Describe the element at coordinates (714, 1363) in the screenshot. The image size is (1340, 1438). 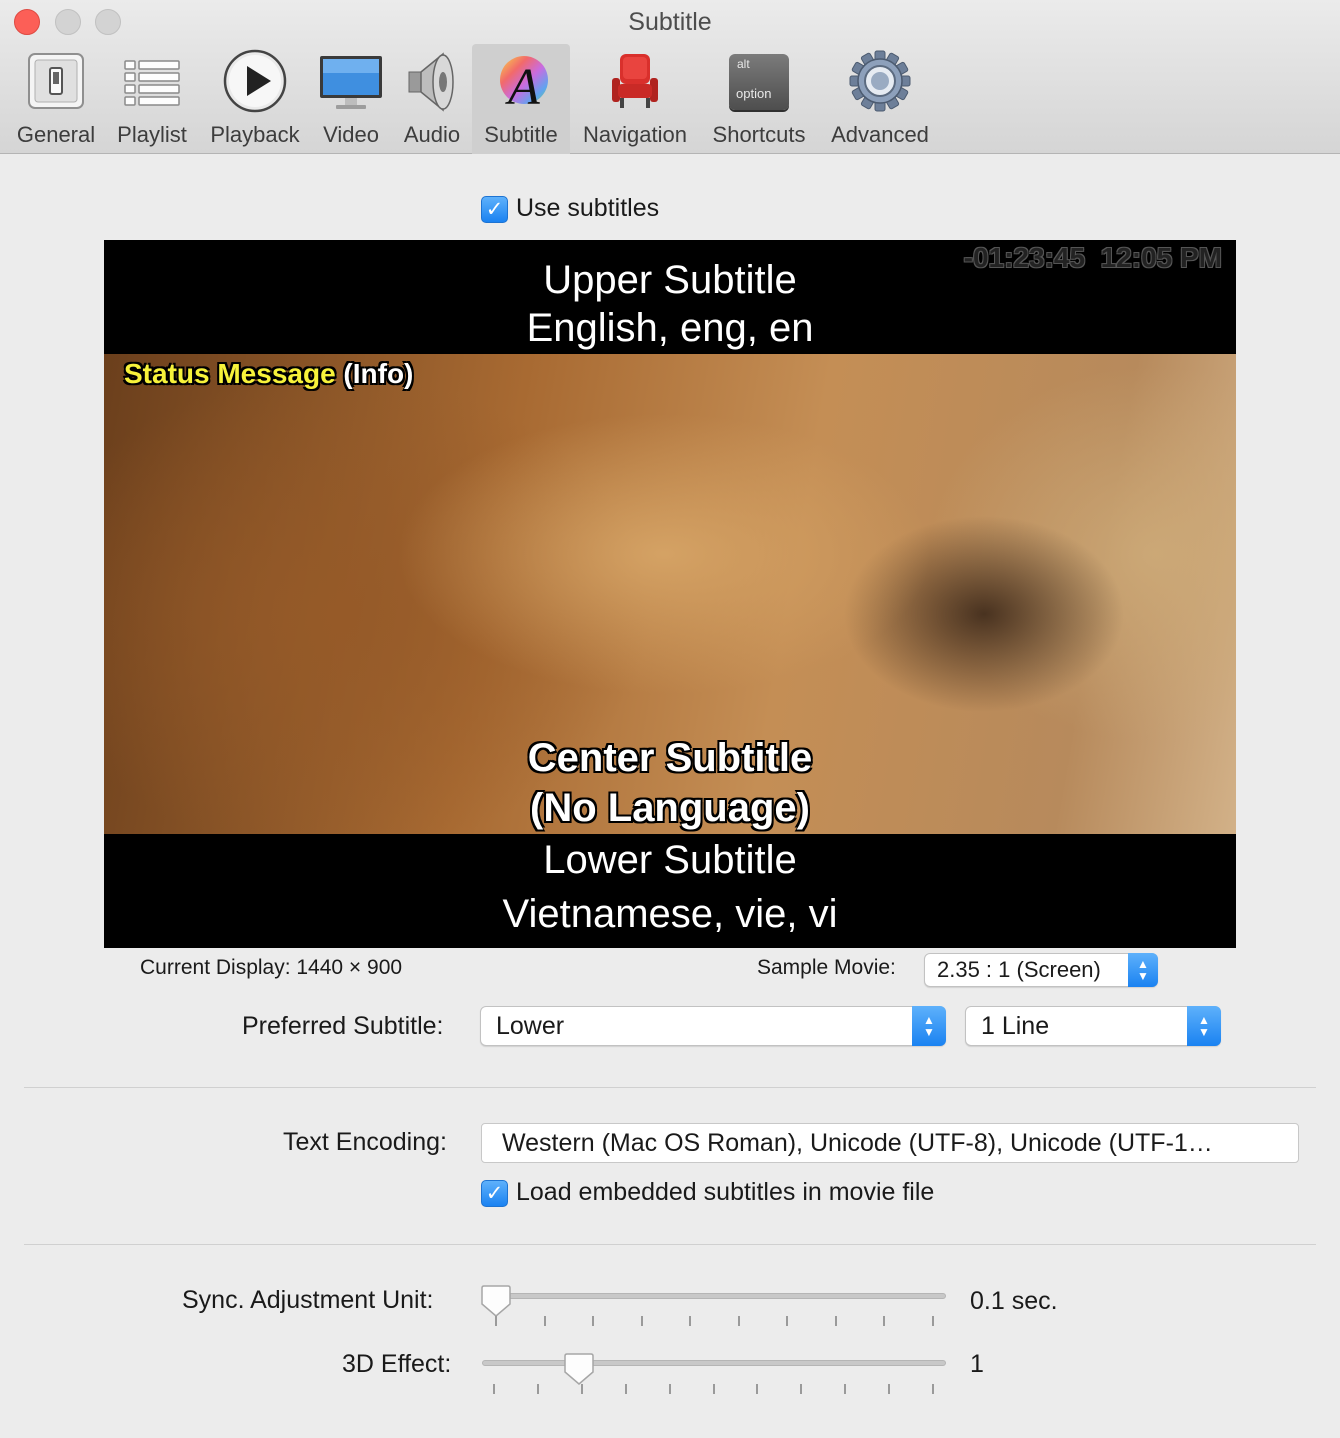
I see `effect-3d-slider` at that location.